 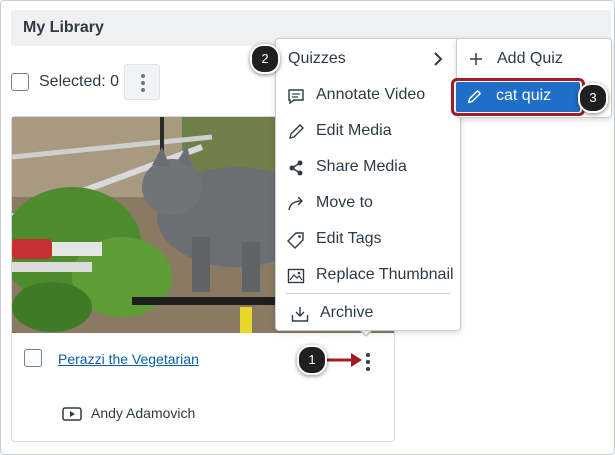 What do you see at coordinates (20, 82) in the screenshot?
I see `select-all-checkbox` at bounding box center [20, 82].